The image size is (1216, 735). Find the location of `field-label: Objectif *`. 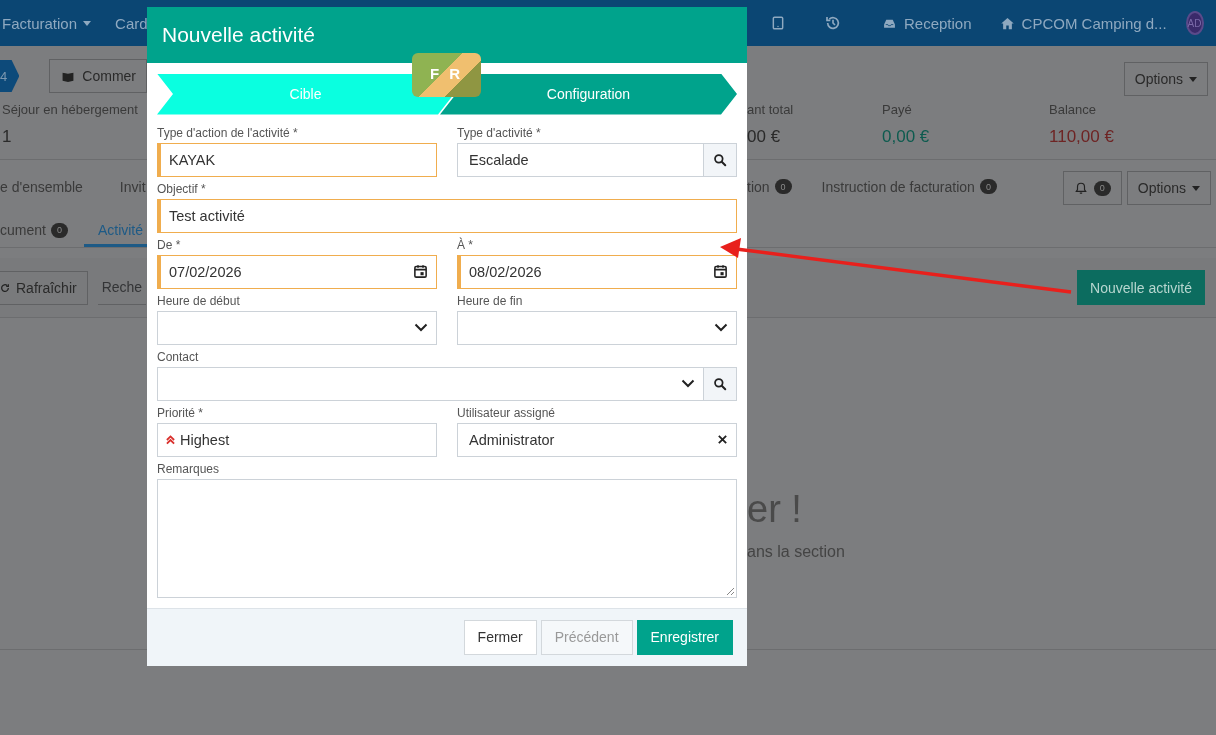

field-label: Objectif * is located at coordinates (182, 188).